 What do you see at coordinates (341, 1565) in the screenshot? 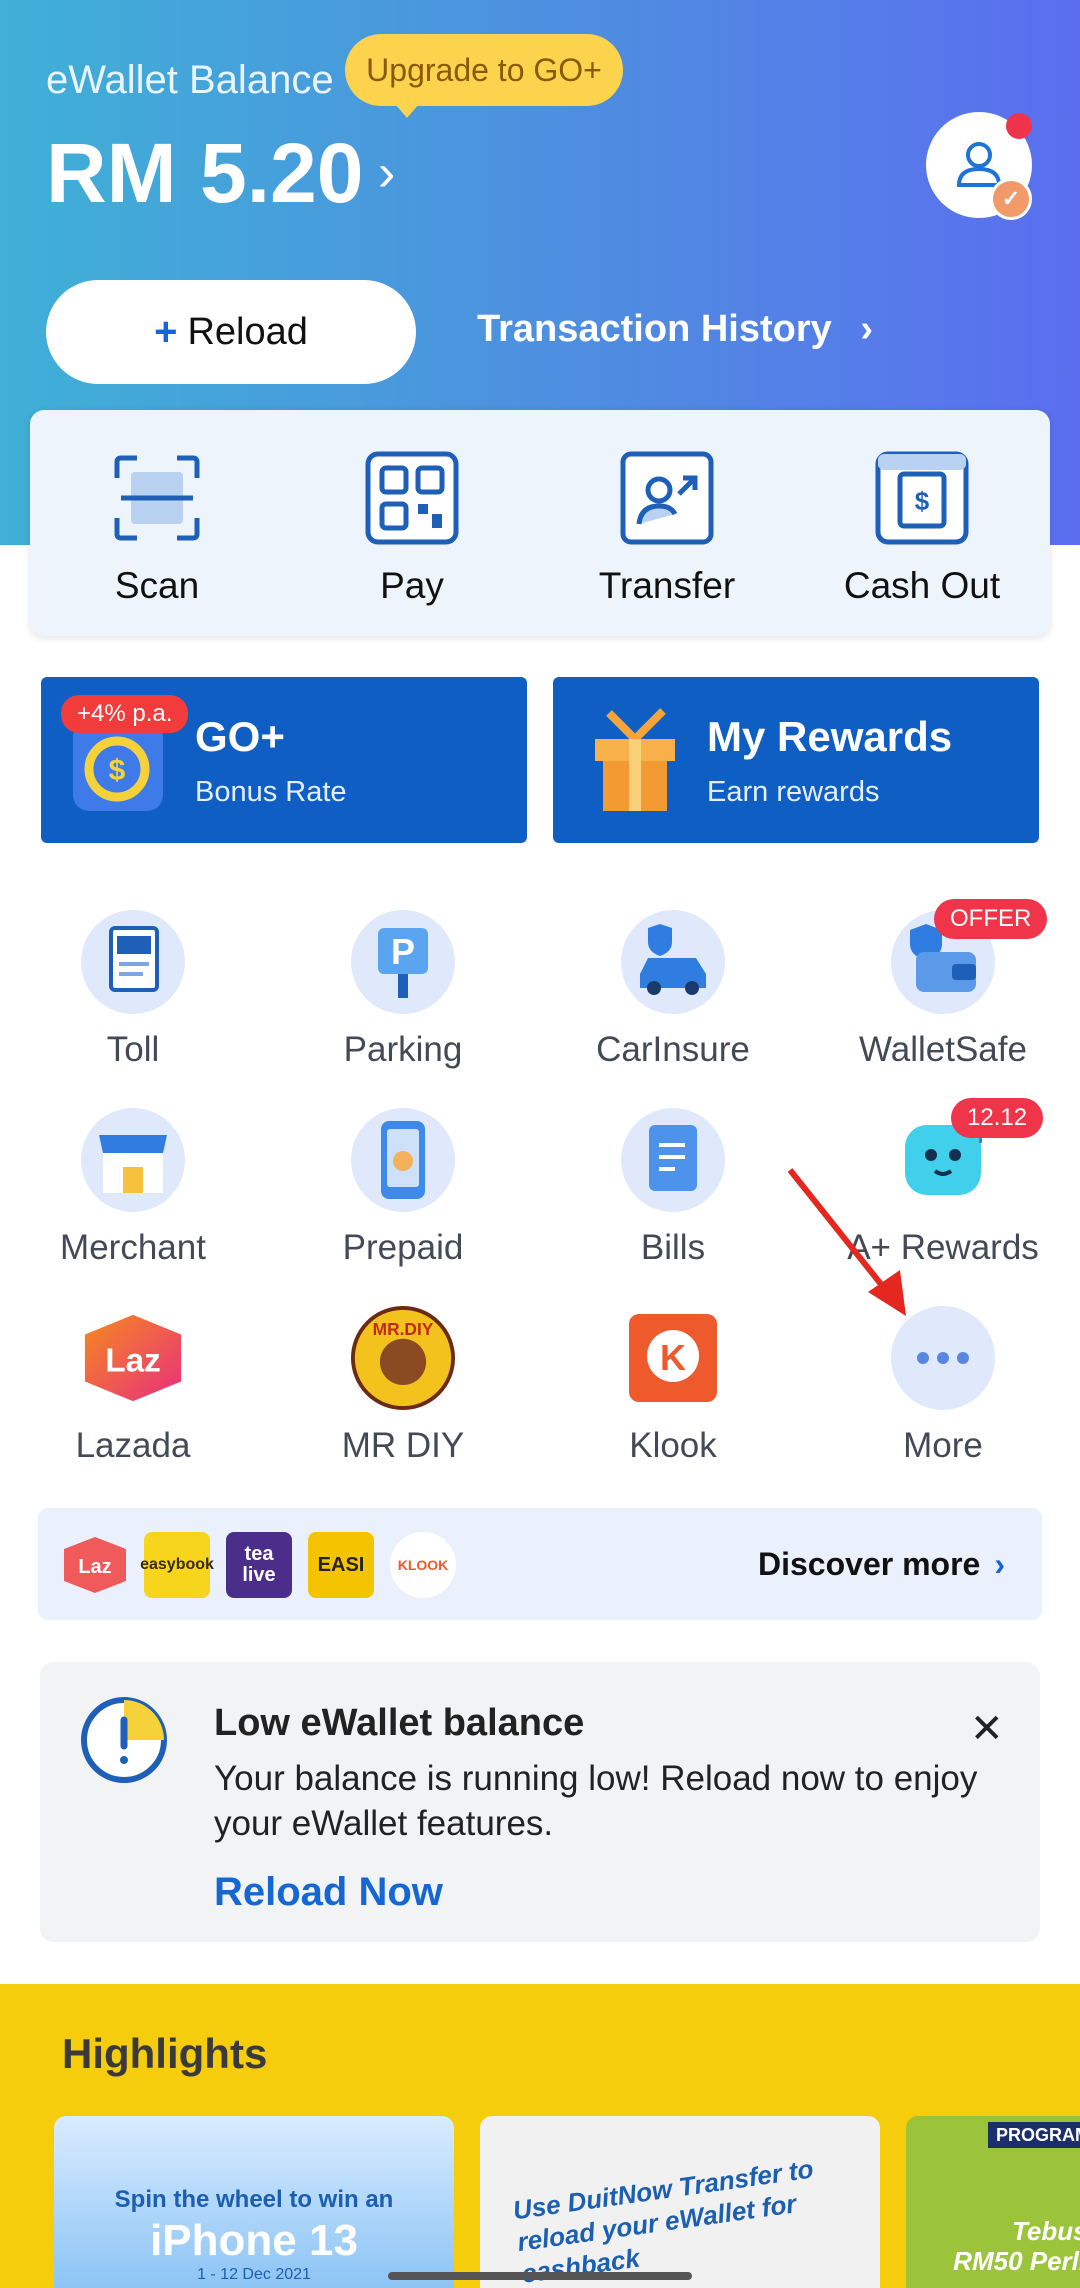
I see `easi-logo: EASI` at bounding box center [341, 1565].